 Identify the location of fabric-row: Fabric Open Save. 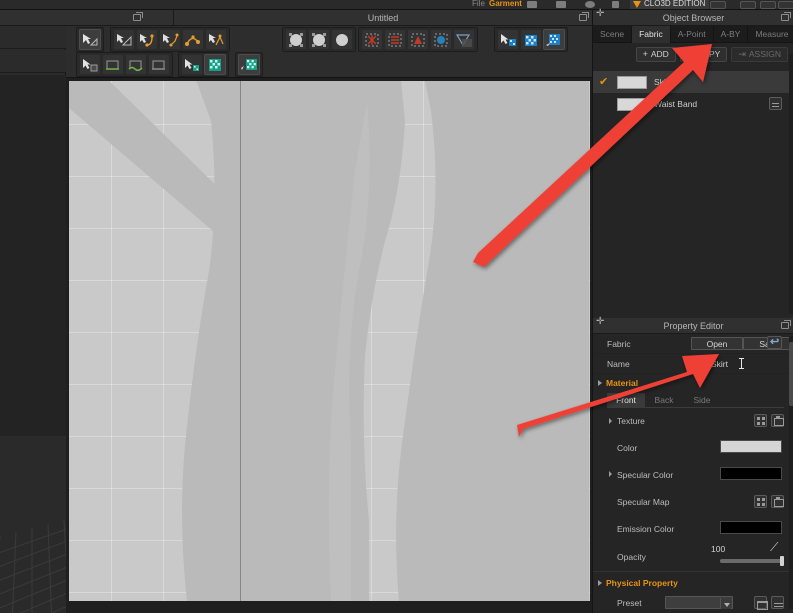
(693, 344).